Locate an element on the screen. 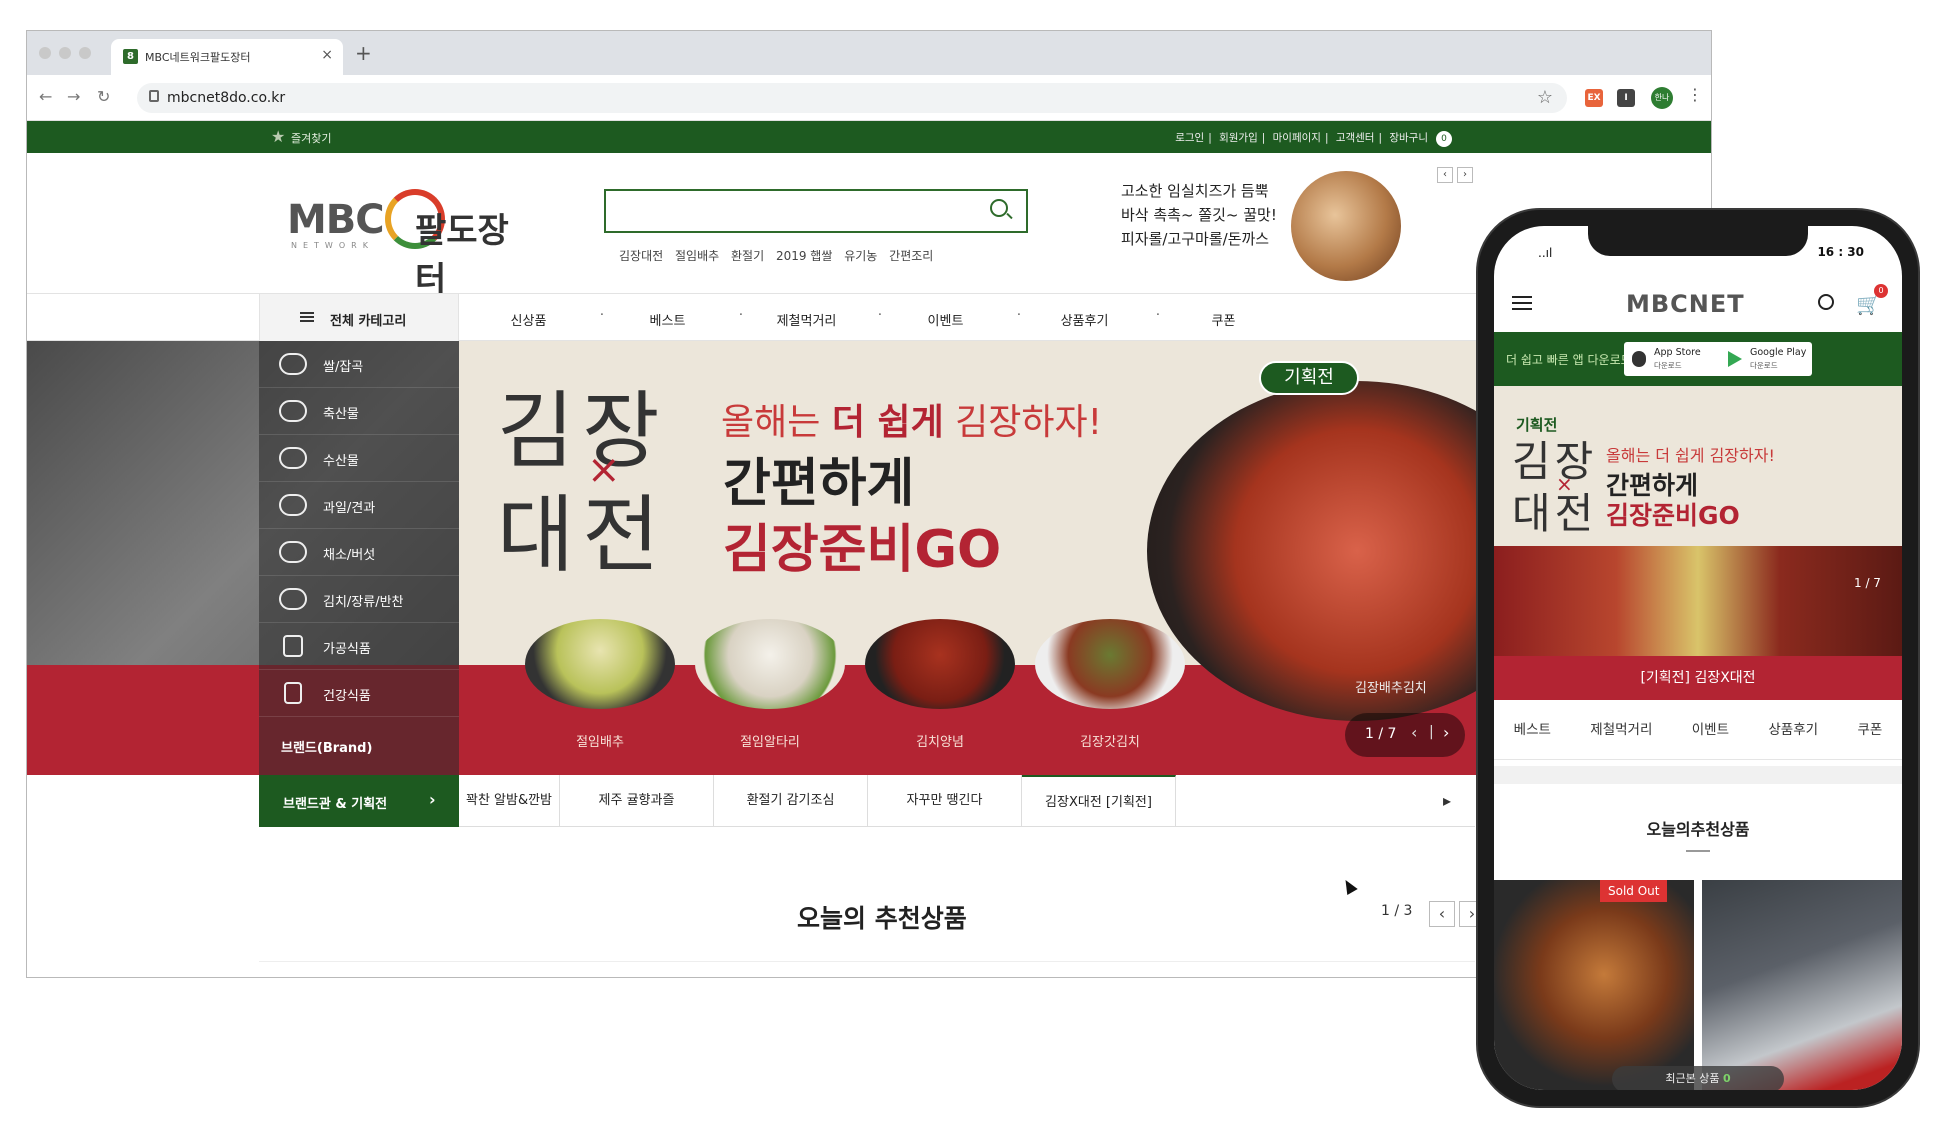 The height and width of the screenshot is (1132, 1936). mobile-hero-caption: [기획전] 김장X대전 is located at coordinates (1698, 678).